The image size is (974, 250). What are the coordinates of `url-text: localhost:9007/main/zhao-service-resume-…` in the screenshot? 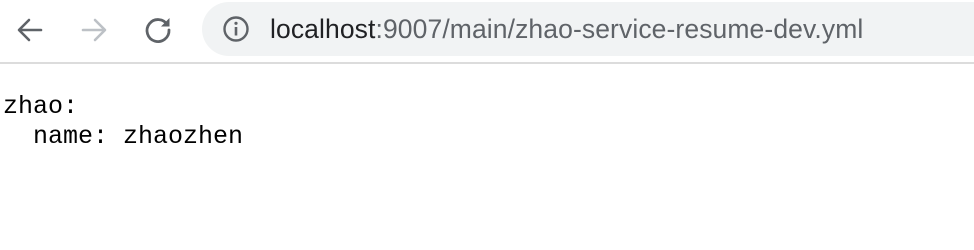 It's located at (566, 29).